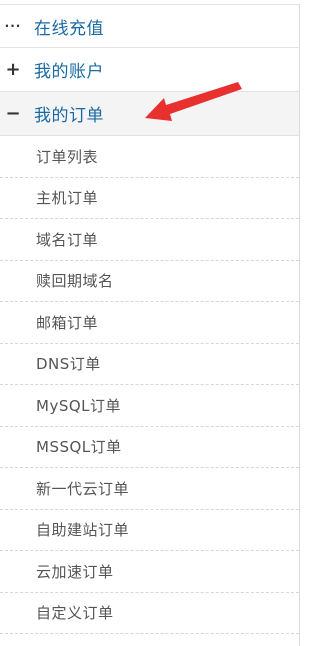  Describe the element at coordinates (67, 322) in the screenshot. I see `submenu-item-label: 邮箱订单` at that location.